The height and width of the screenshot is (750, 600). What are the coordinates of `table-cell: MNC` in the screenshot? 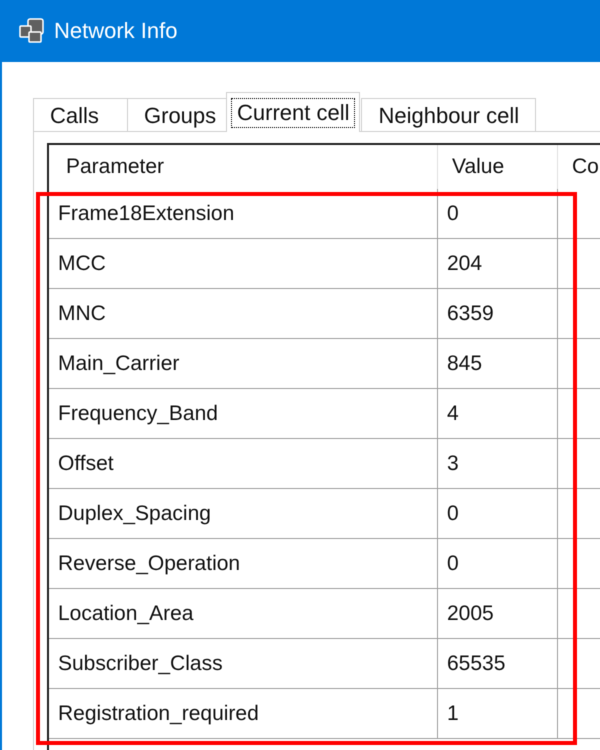 It's located at (243, 313).